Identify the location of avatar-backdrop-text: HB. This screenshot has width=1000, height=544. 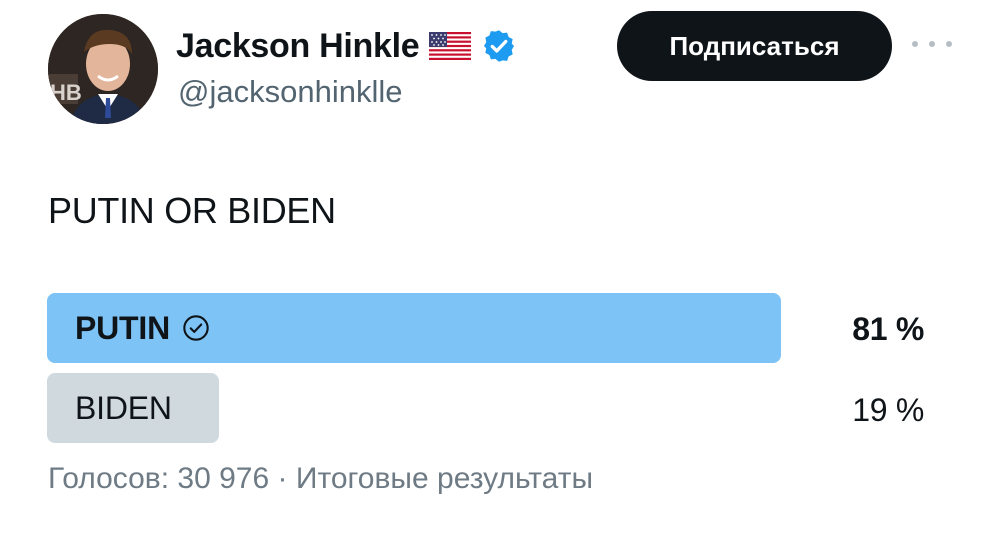
(66, 92).